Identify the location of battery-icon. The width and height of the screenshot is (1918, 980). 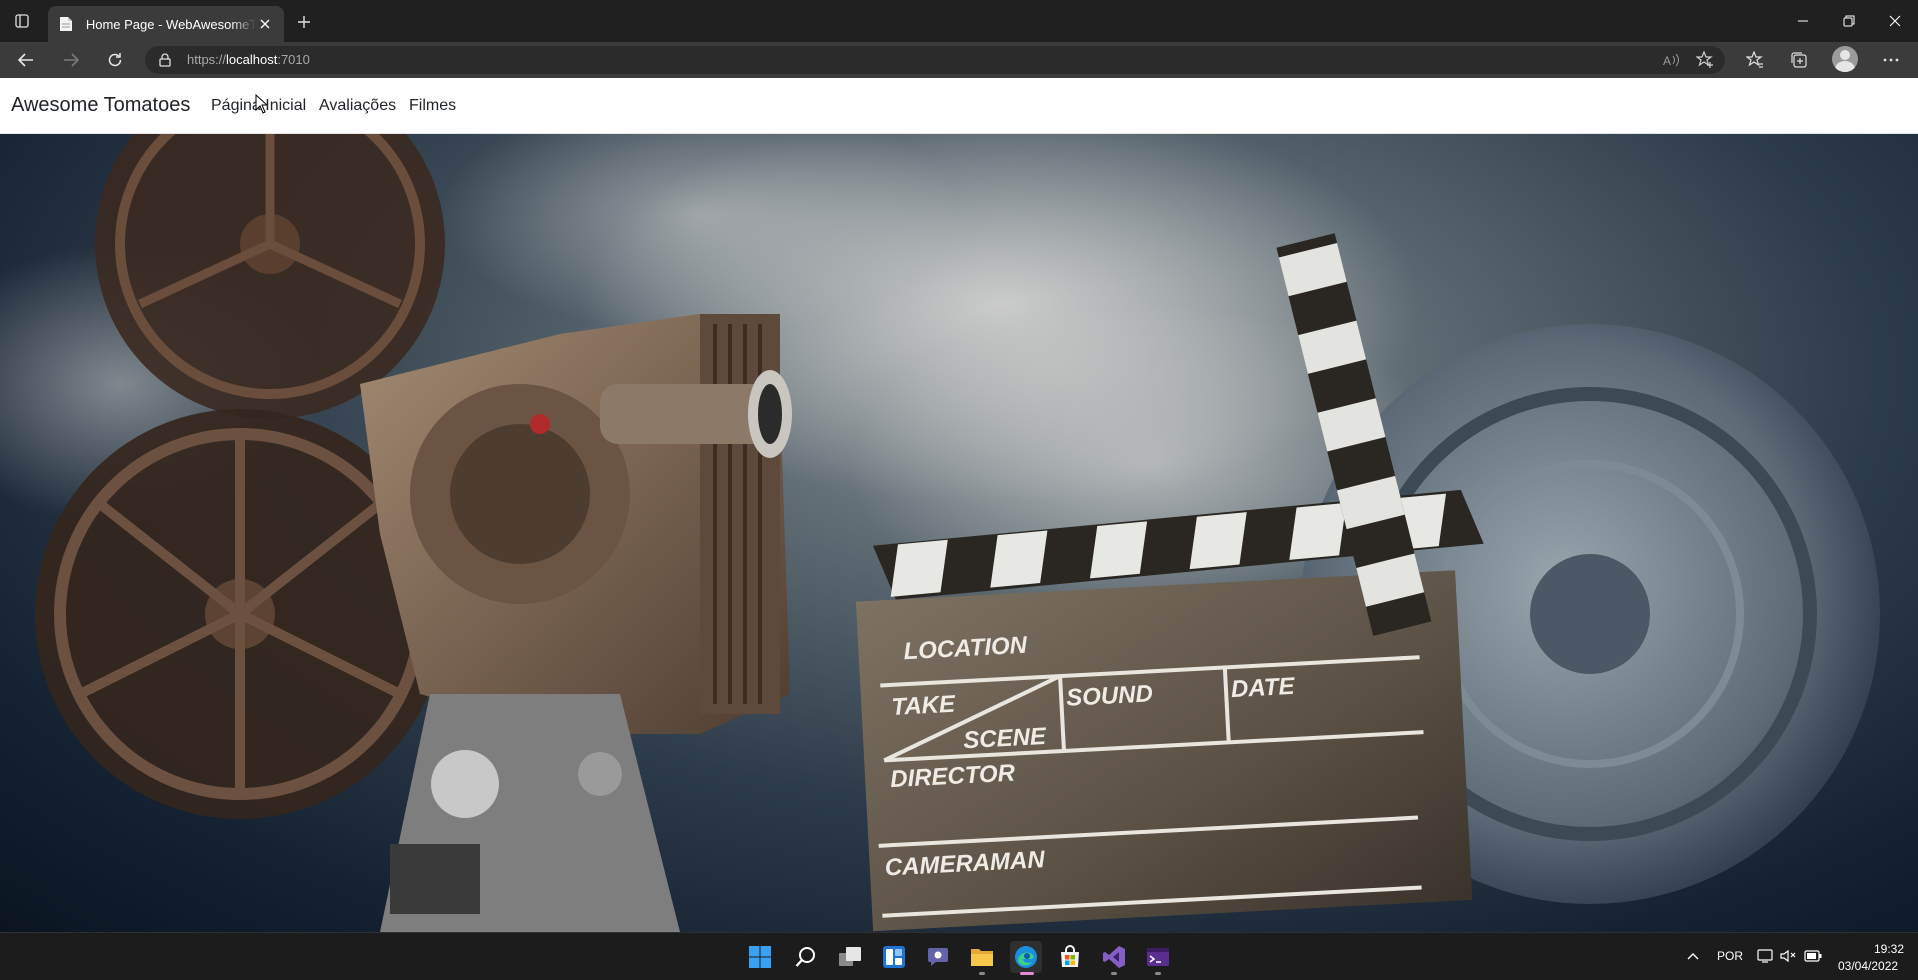
(1813, 956).